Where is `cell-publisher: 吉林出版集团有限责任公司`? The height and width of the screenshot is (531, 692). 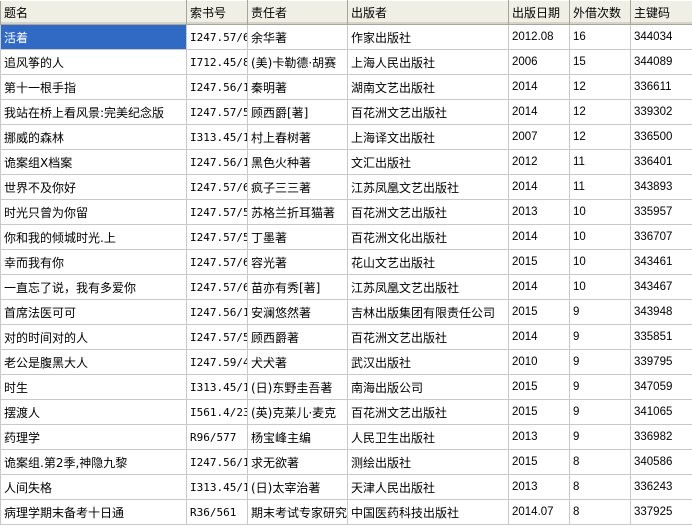 cell-publisher: 吉林出版集团有限责任公司 is located at coordinates (428, 312).